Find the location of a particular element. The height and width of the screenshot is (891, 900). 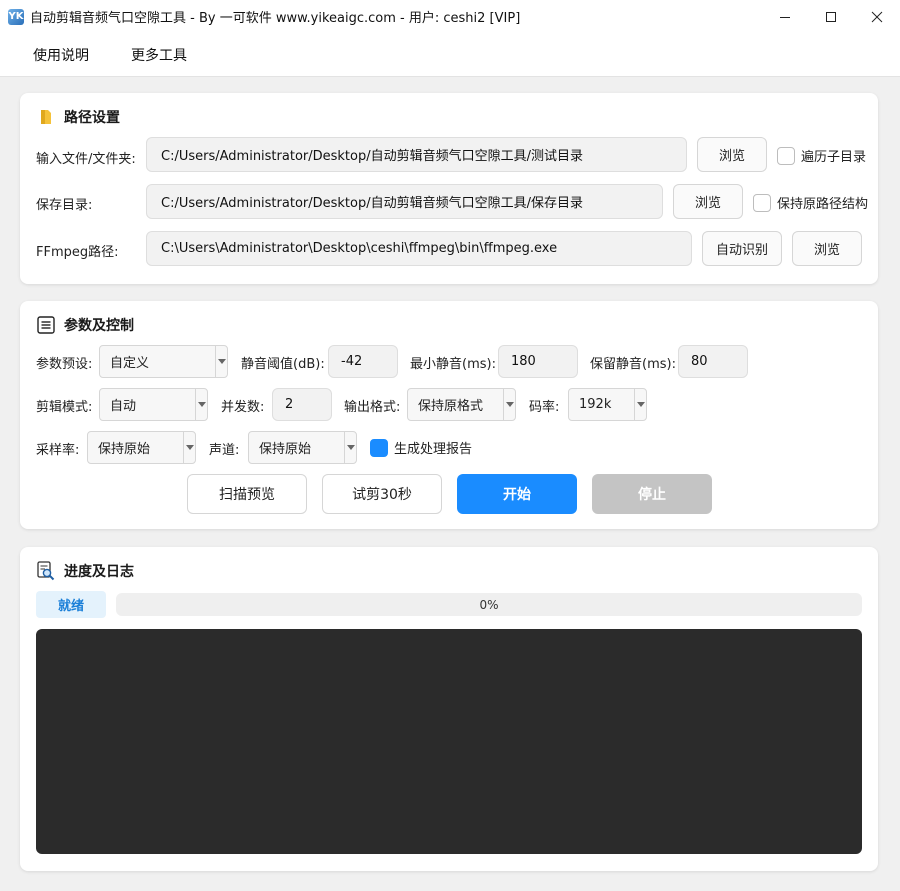

keep-structure-checkbox-box is located at coordinates (762, 202).